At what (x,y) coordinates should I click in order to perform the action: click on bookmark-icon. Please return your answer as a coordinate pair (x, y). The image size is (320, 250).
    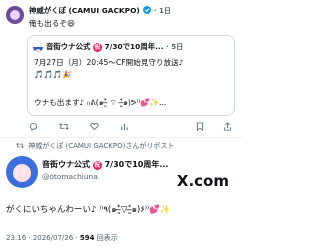
    Looking at the image, I should click on (200, 126).